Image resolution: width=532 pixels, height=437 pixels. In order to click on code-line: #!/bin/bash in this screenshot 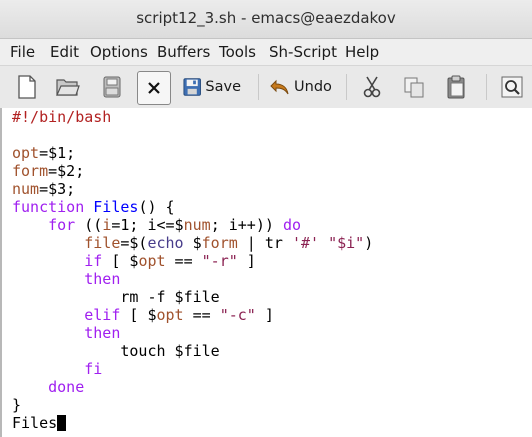, I will do `click(62, 117)`.